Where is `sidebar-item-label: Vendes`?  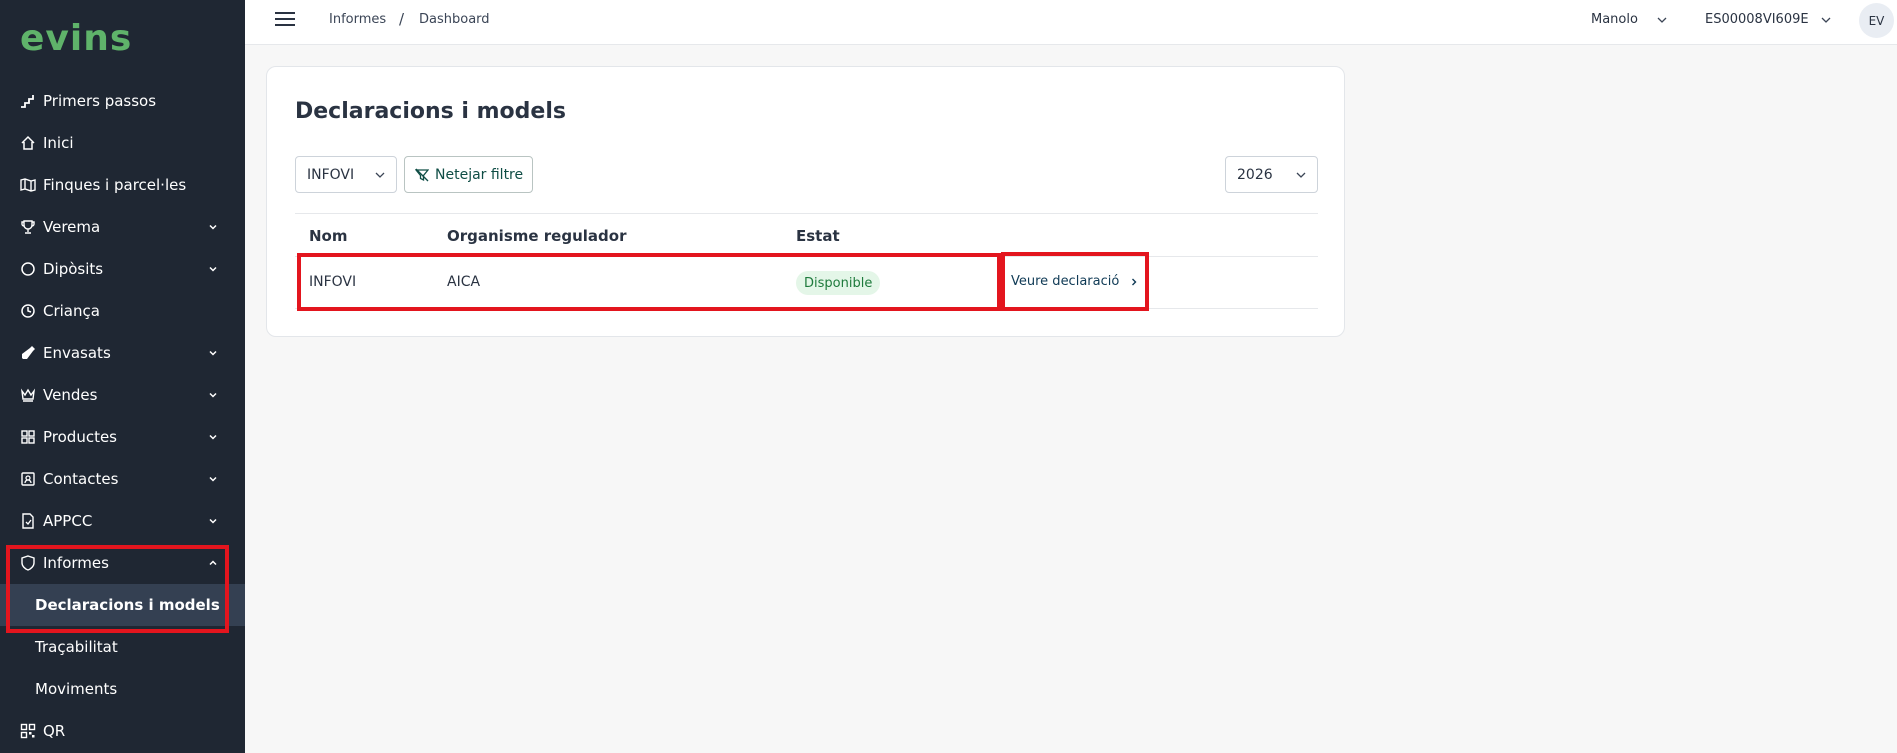 sidebar-item-label: Vendes is located at coordinates (70, 395).